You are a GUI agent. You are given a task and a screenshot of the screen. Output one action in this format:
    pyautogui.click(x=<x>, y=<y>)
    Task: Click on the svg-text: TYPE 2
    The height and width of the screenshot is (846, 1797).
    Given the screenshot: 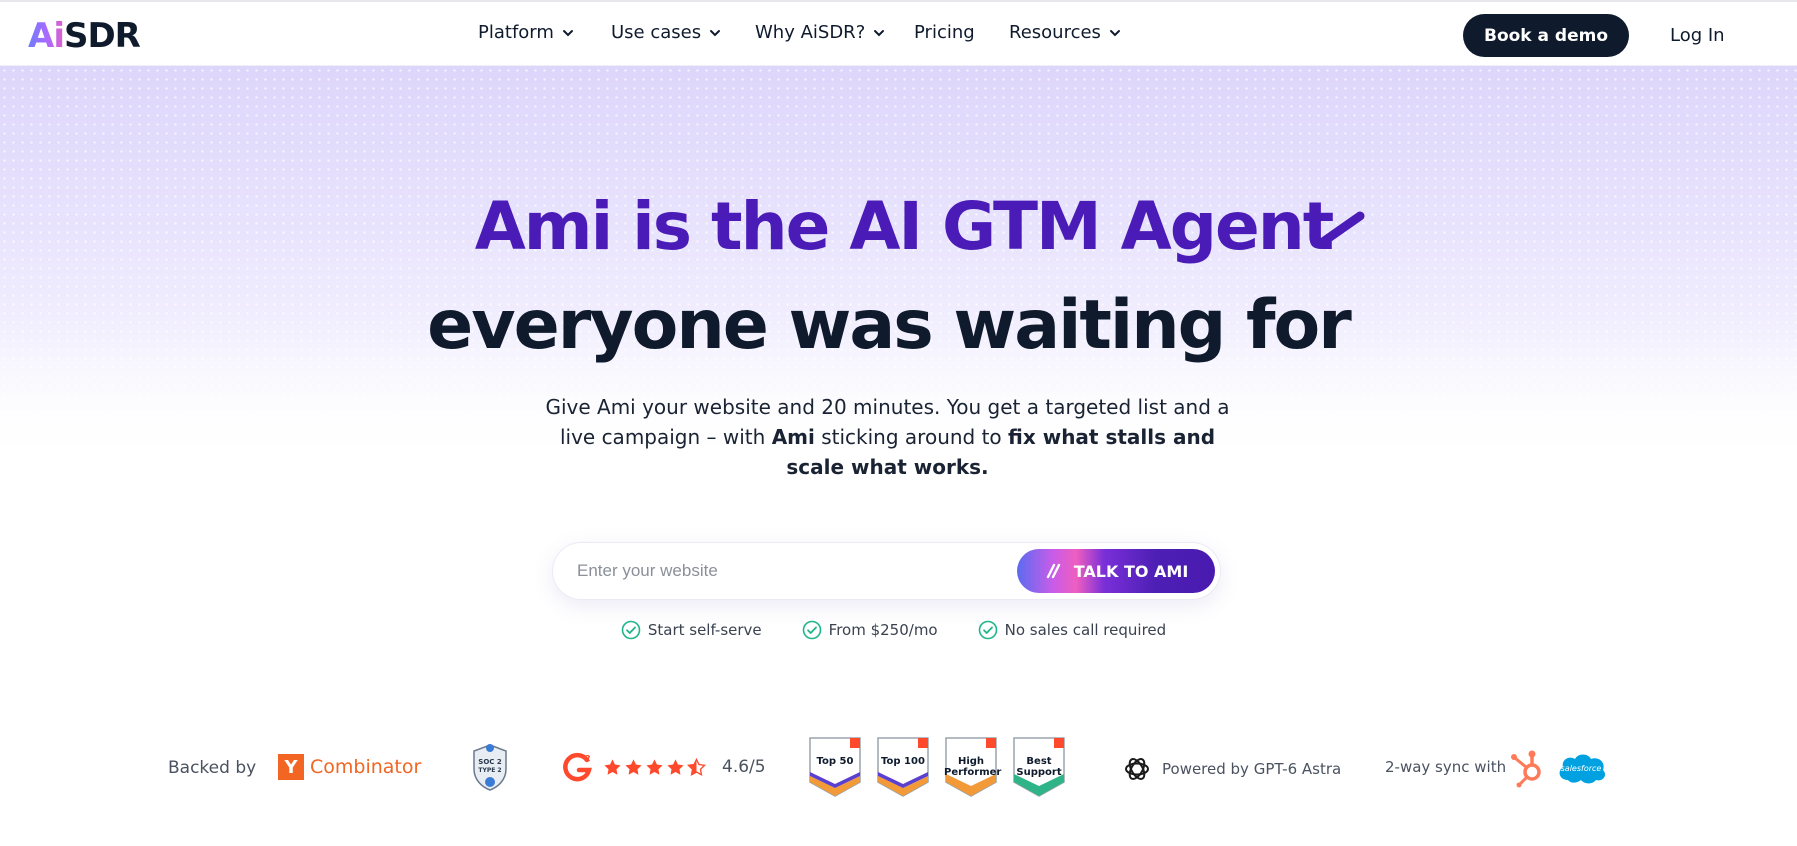 What is the action you would take?
    pyautogui.click(x=489, y=770)
    